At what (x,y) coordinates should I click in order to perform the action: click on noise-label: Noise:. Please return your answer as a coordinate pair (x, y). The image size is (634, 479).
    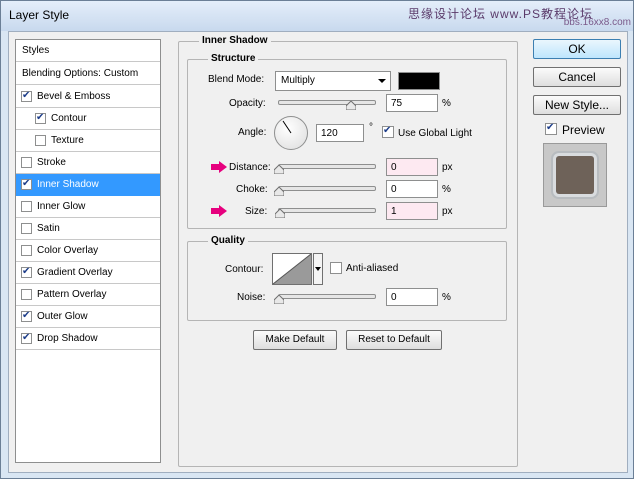
    Looking at the image, I should click on (251, 297).